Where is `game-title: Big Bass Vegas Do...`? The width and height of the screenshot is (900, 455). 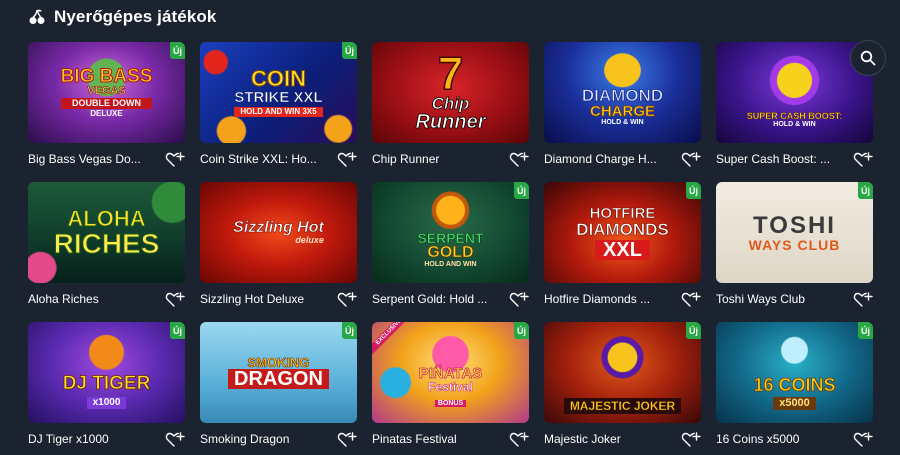
game-title: Big Bass Vegas Do... is located at coordinates (93, 159).